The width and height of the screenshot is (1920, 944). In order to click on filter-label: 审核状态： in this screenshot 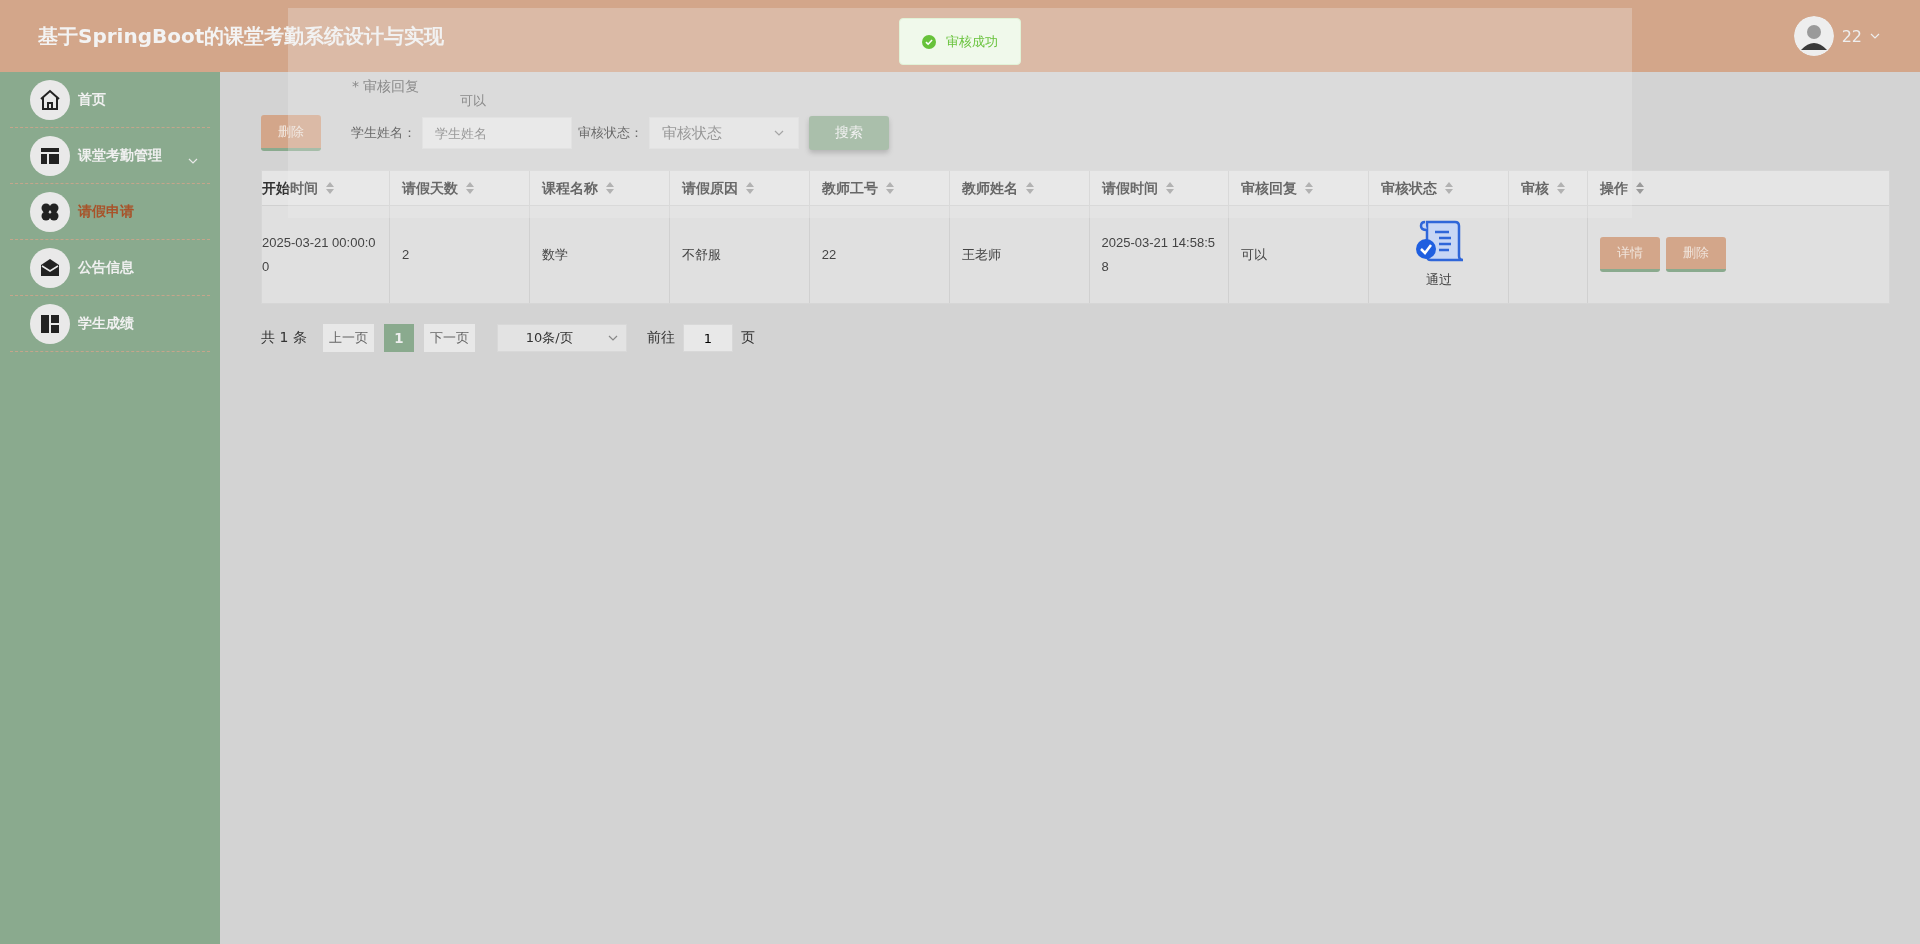, I will do `click(610, 133)`.